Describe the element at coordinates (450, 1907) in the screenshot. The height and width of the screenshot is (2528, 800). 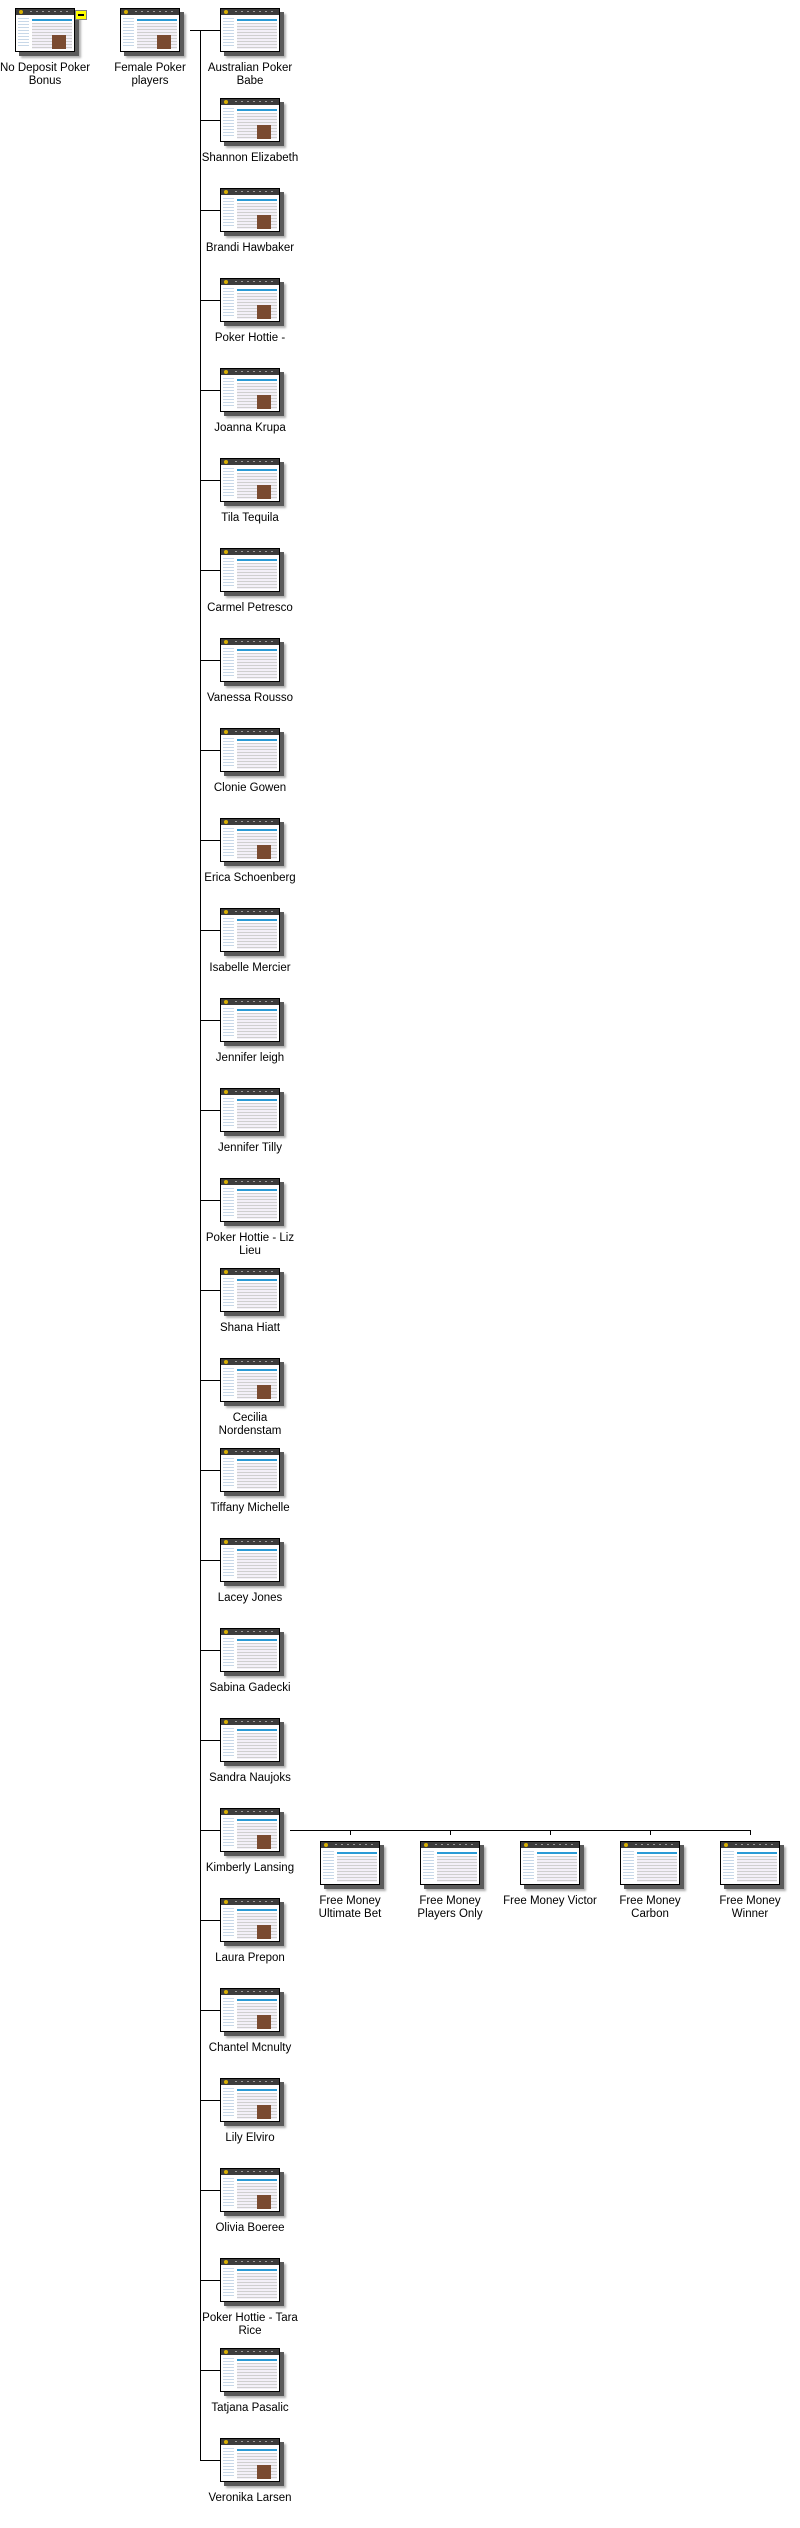
I see `node-label: Free Money Players Only` at that location.